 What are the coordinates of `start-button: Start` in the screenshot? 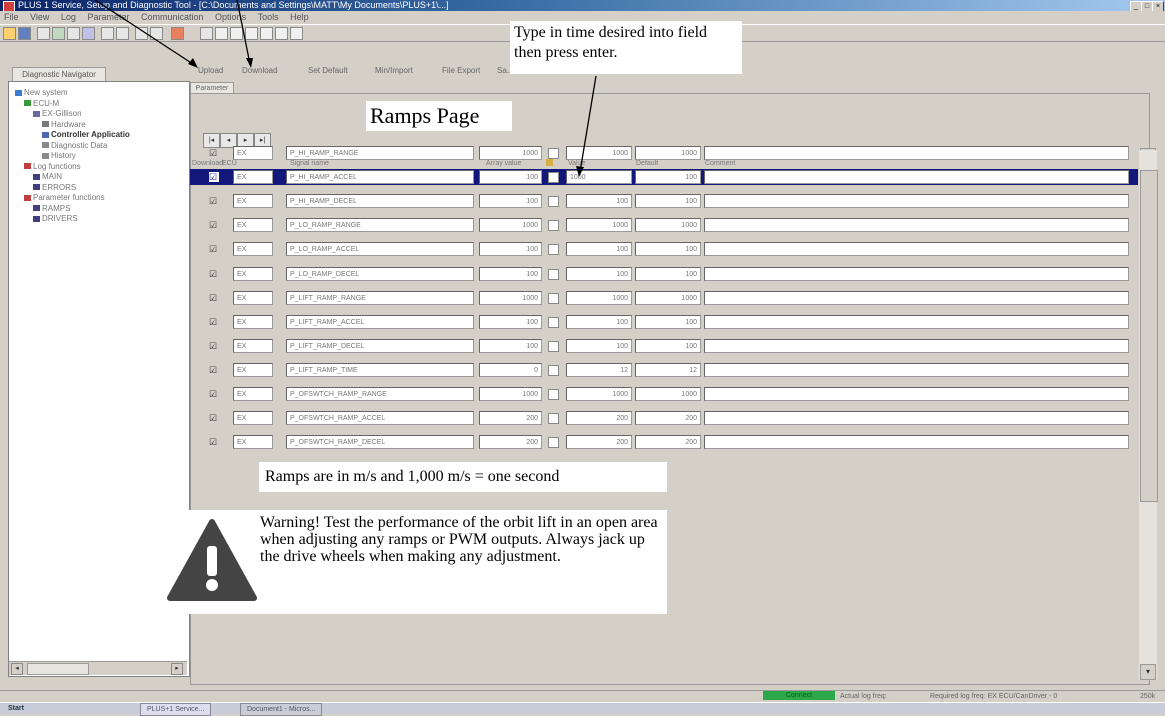 It's located at (16, 708).